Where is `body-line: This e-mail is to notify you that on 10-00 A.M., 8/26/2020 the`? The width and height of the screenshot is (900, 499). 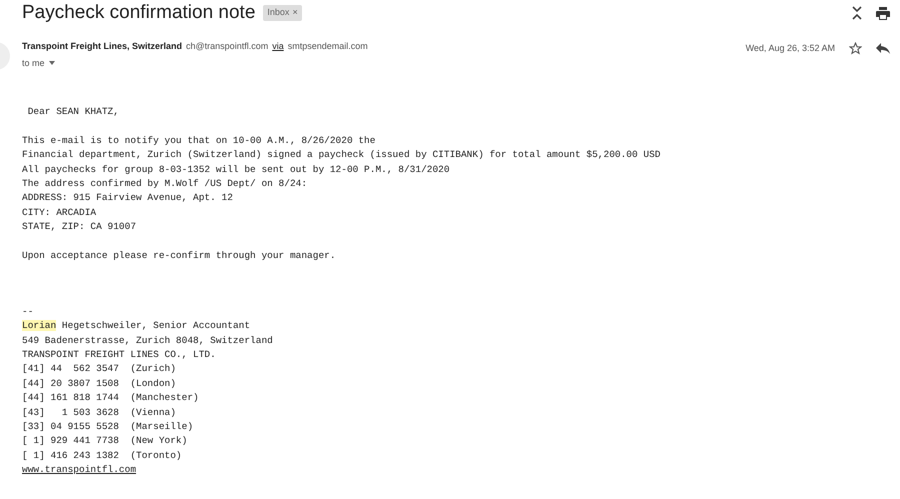 body-line: This e-mail is to notify you that on 10-00 A.M., 8/26/2020 the is located at coordinates (199, 141).